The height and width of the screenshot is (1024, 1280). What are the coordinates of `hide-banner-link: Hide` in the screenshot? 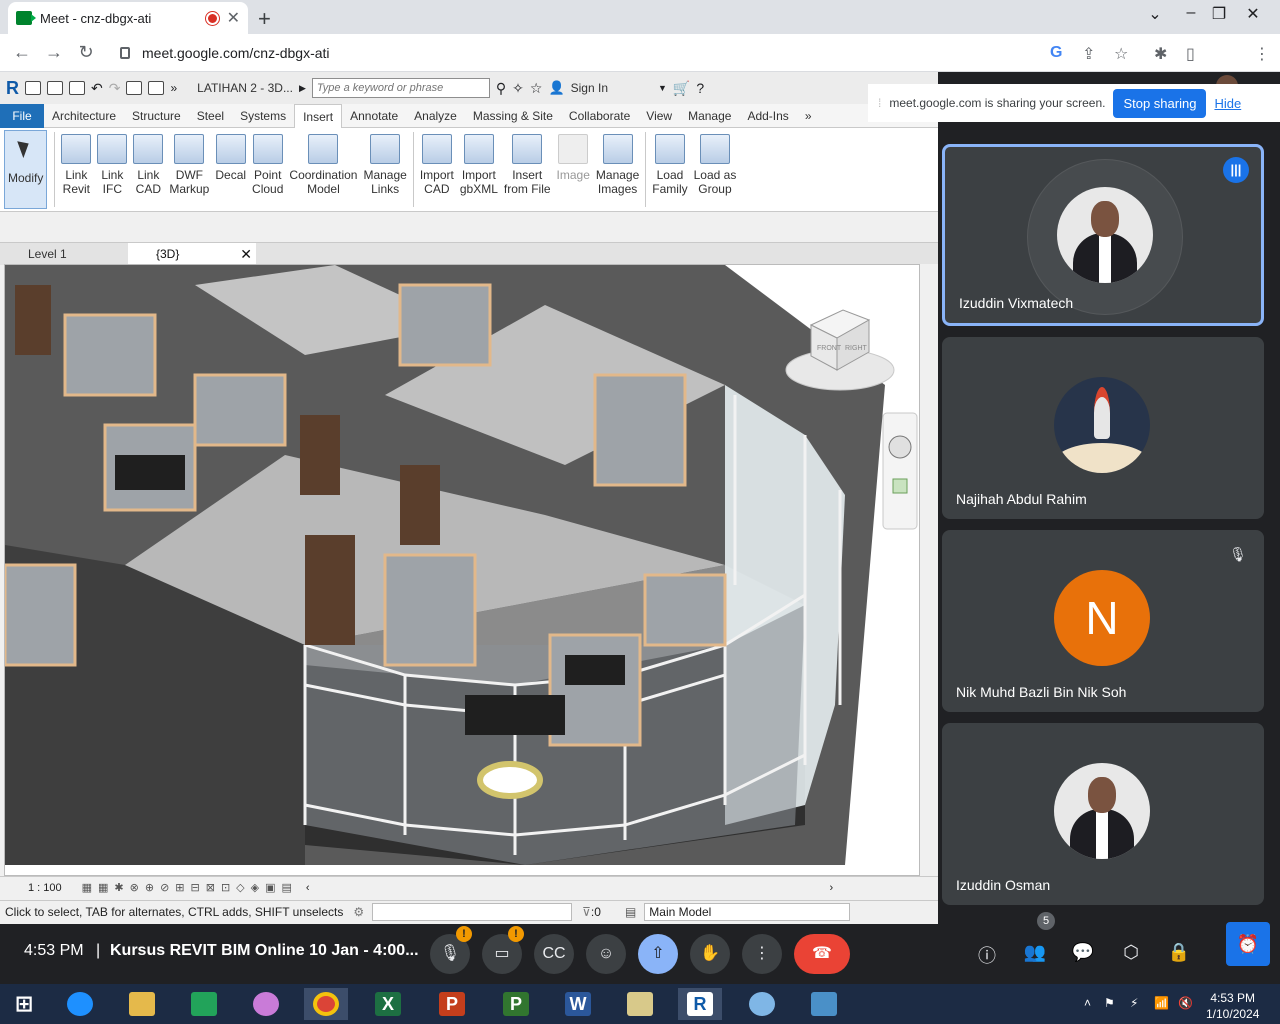 It's located at (1227, 103).